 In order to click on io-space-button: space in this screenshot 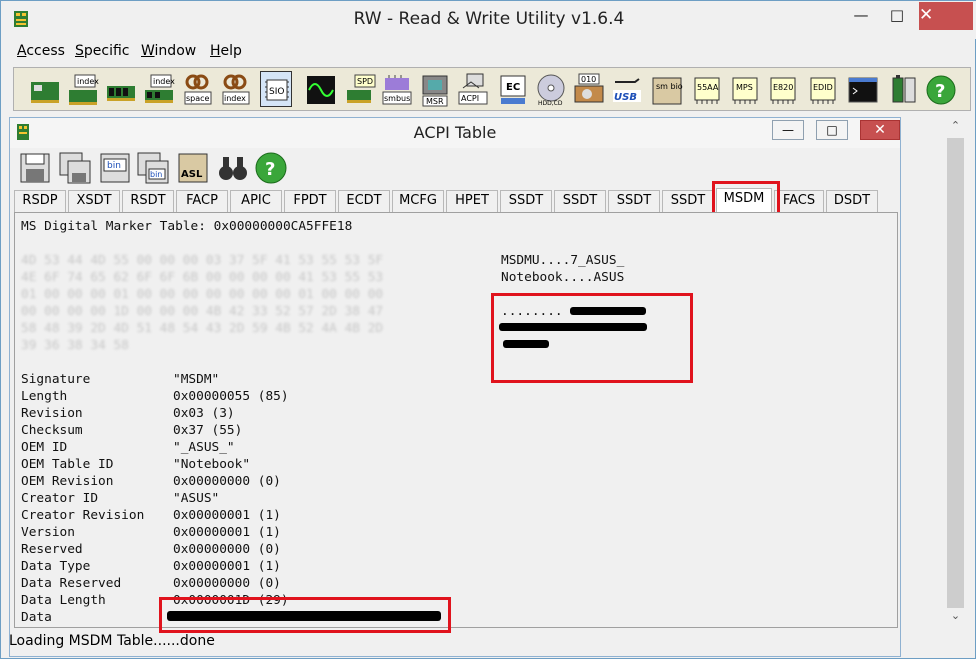, I will do `click(196, 89)`.